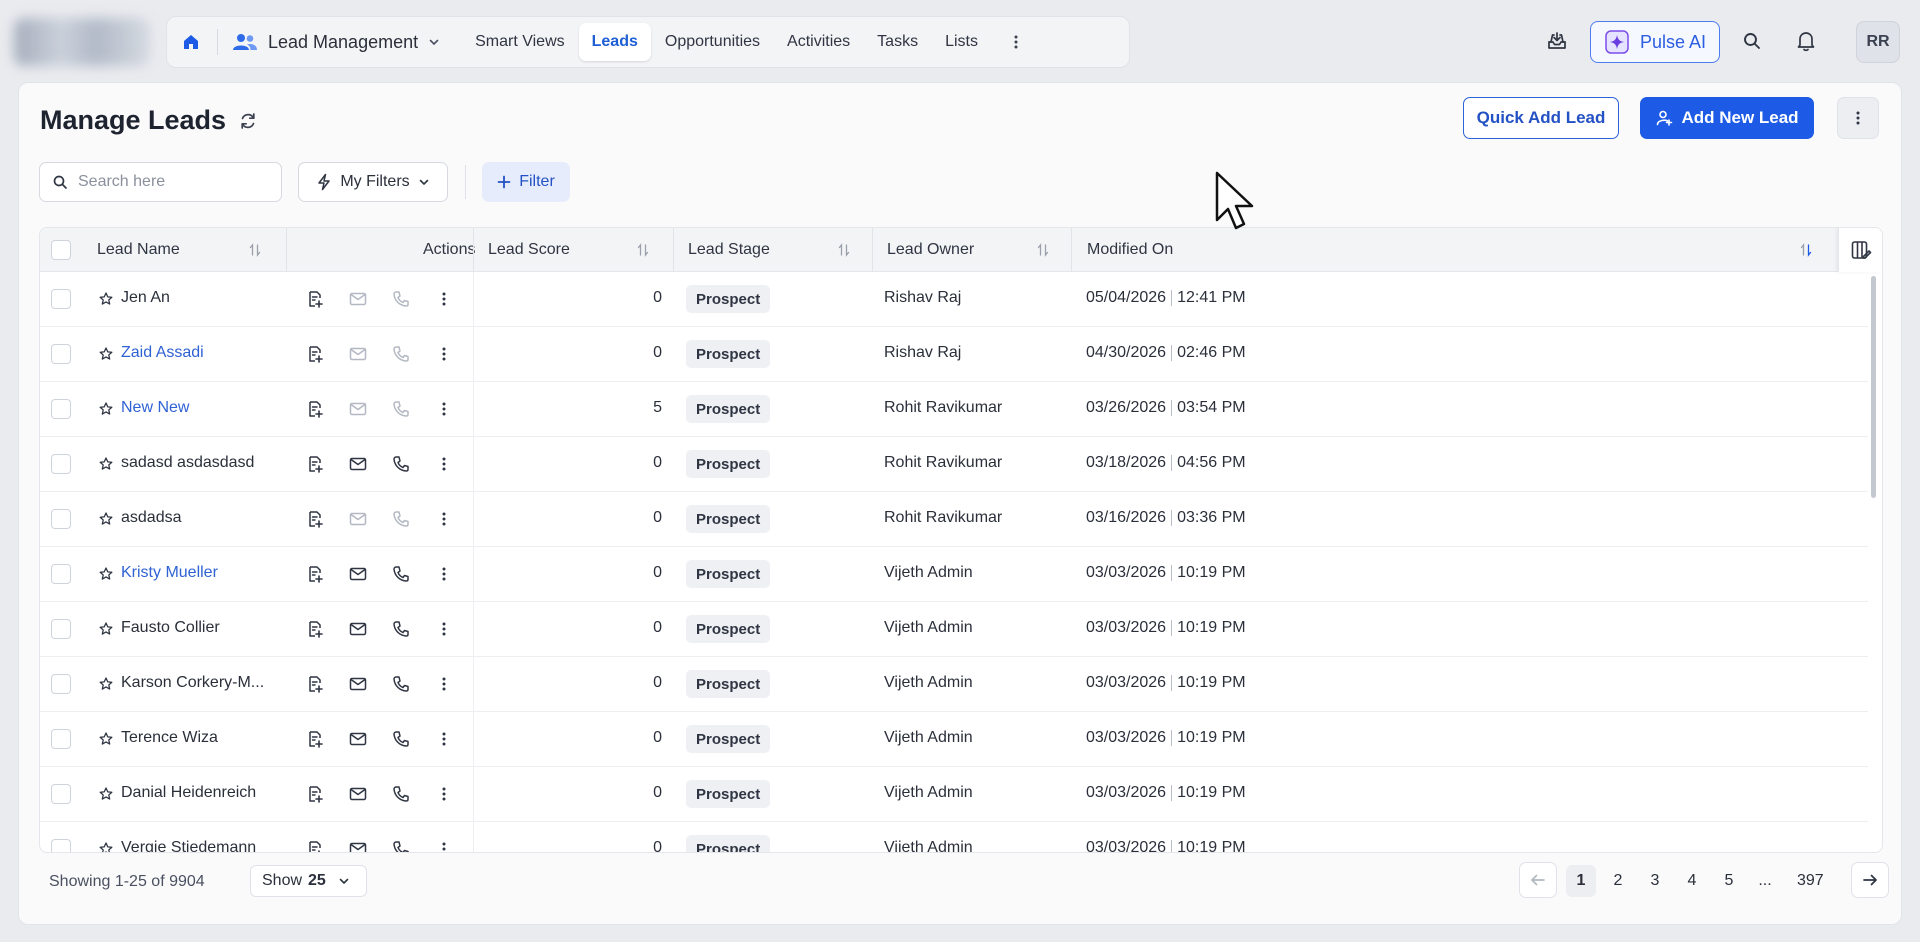 This screenshot has height=942, width=1920. Describe the element at coordinates (1727, 118) in the screenshot. I see `add-new-lead-button: Add New Lead` at that location.